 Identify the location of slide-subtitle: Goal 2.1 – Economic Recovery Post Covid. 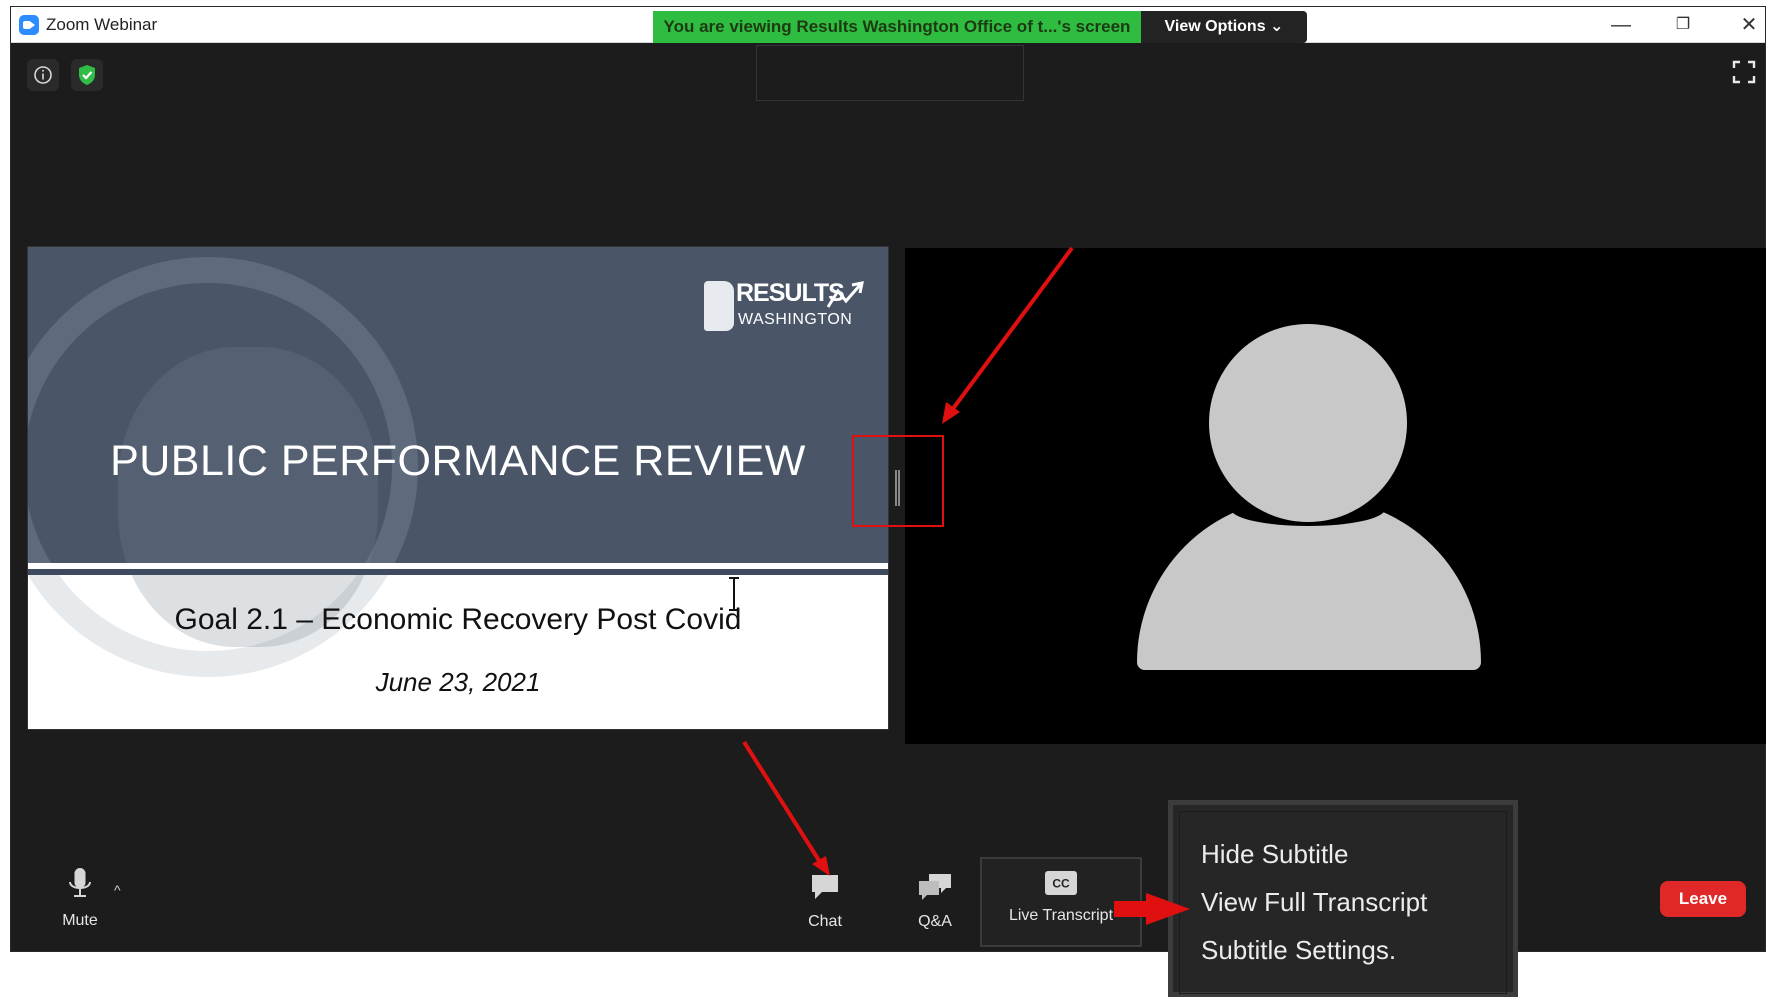
(458, 619).